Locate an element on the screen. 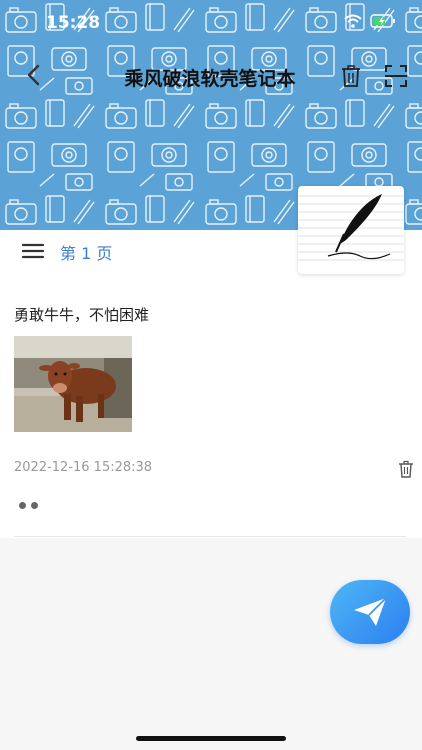 The image size is (422, 750). divider is located at coordinates (210, 536).